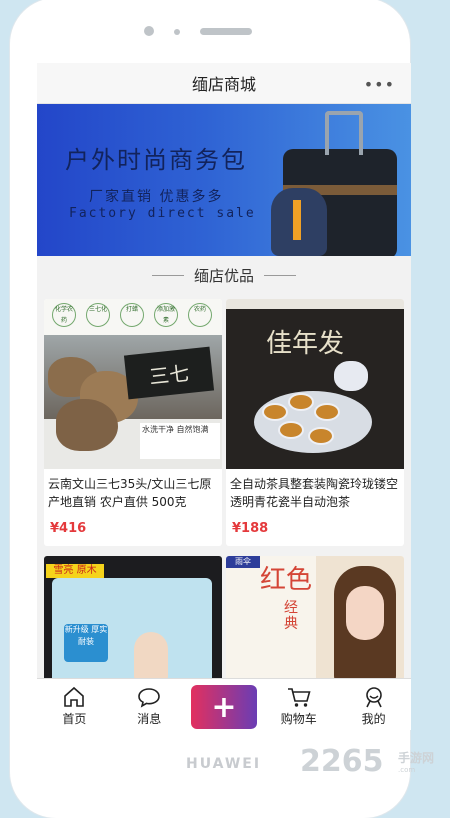 This screenshot has height=818, width=450. Describe the element at coordinates (243, 562) in the screenshot. I see `brand-logo: 雨伞` at that location.